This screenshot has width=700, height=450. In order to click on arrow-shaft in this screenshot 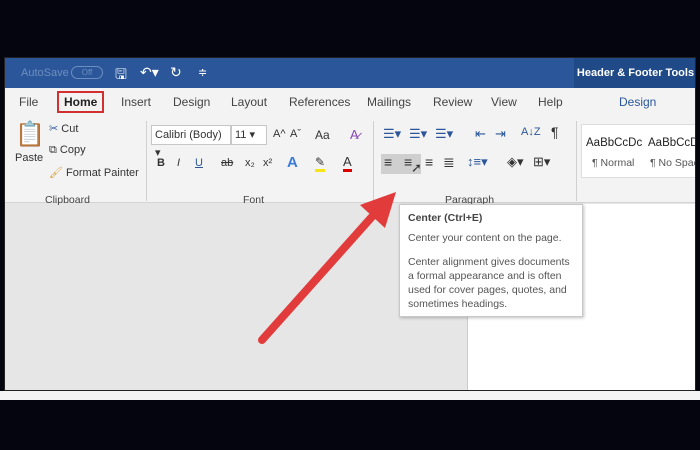, I will do `click(320, 275)`.